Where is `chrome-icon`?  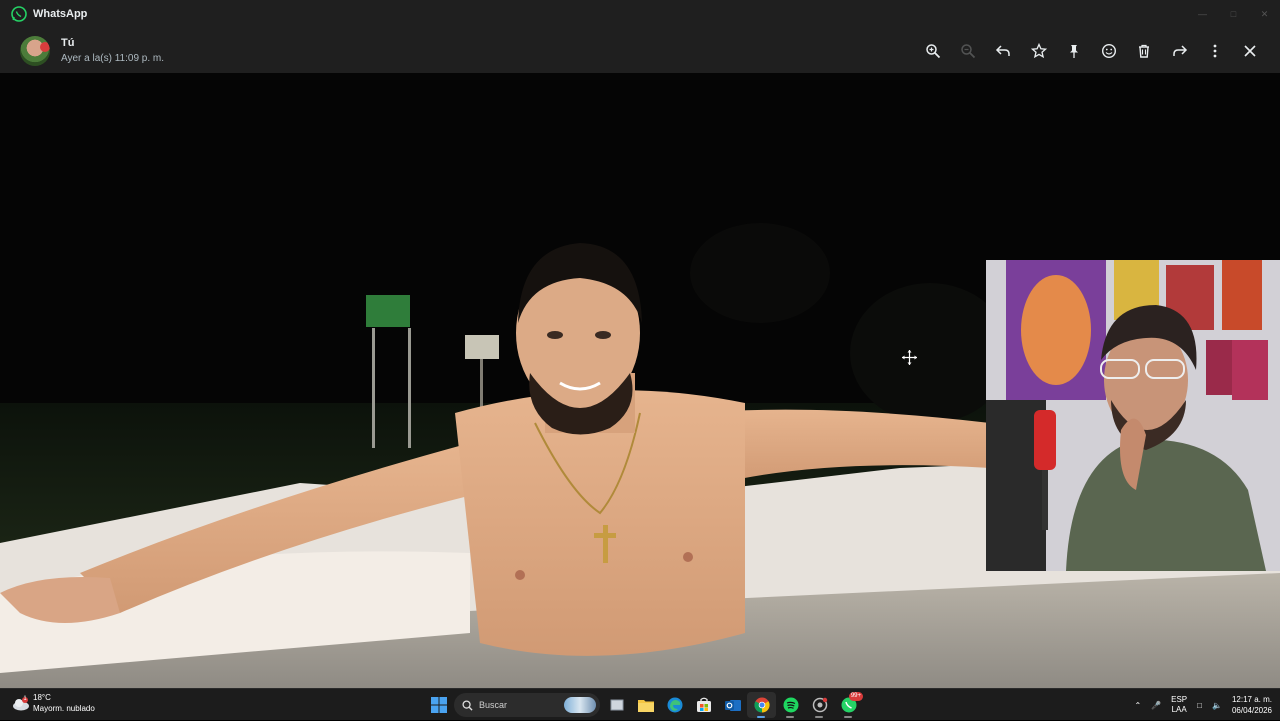 chrome-icon is located at coordinates (761, 705).